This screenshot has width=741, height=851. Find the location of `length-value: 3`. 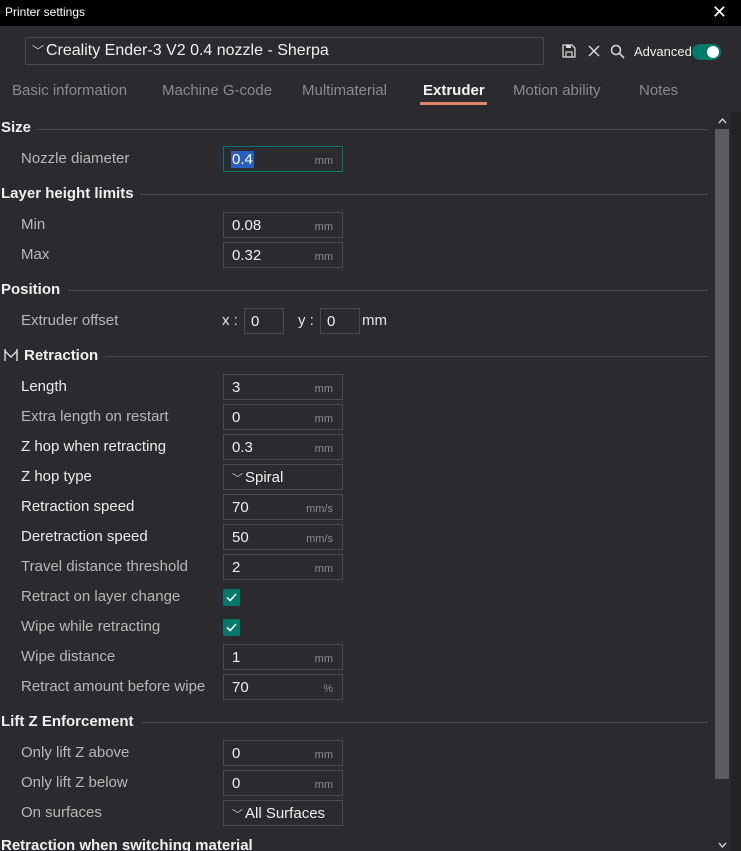

length-value: 3 is located at coordinates (236, 387).